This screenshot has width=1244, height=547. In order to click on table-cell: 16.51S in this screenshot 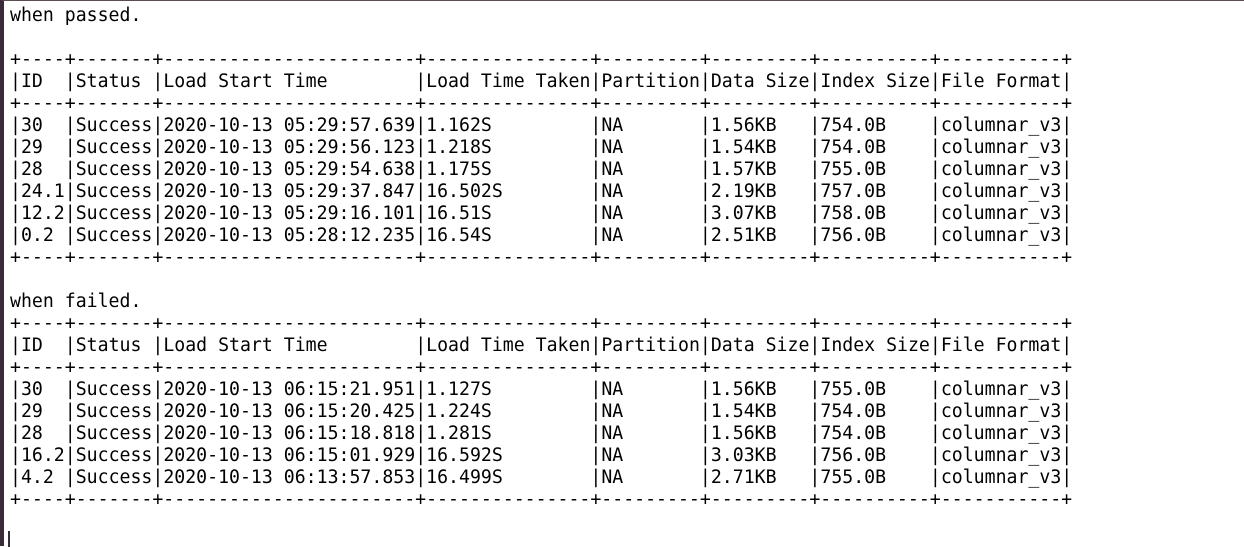, I will do `click(508, 213)`.